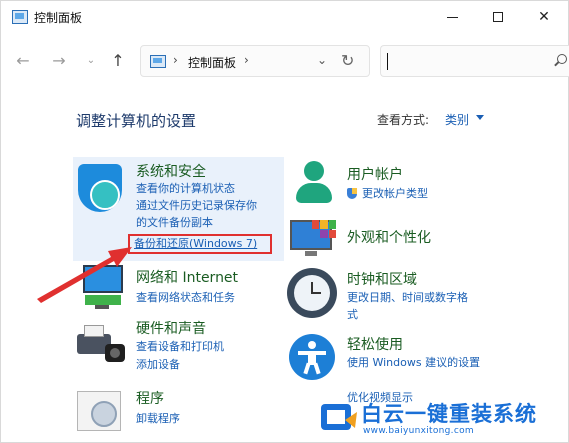 The width and height of the screenshot is (569, 443). What do you see at coordinates (174, 222) in the screenshot?
I see `link-file-history-cont: 的文件备份副本` at bounding box center [174, 222].